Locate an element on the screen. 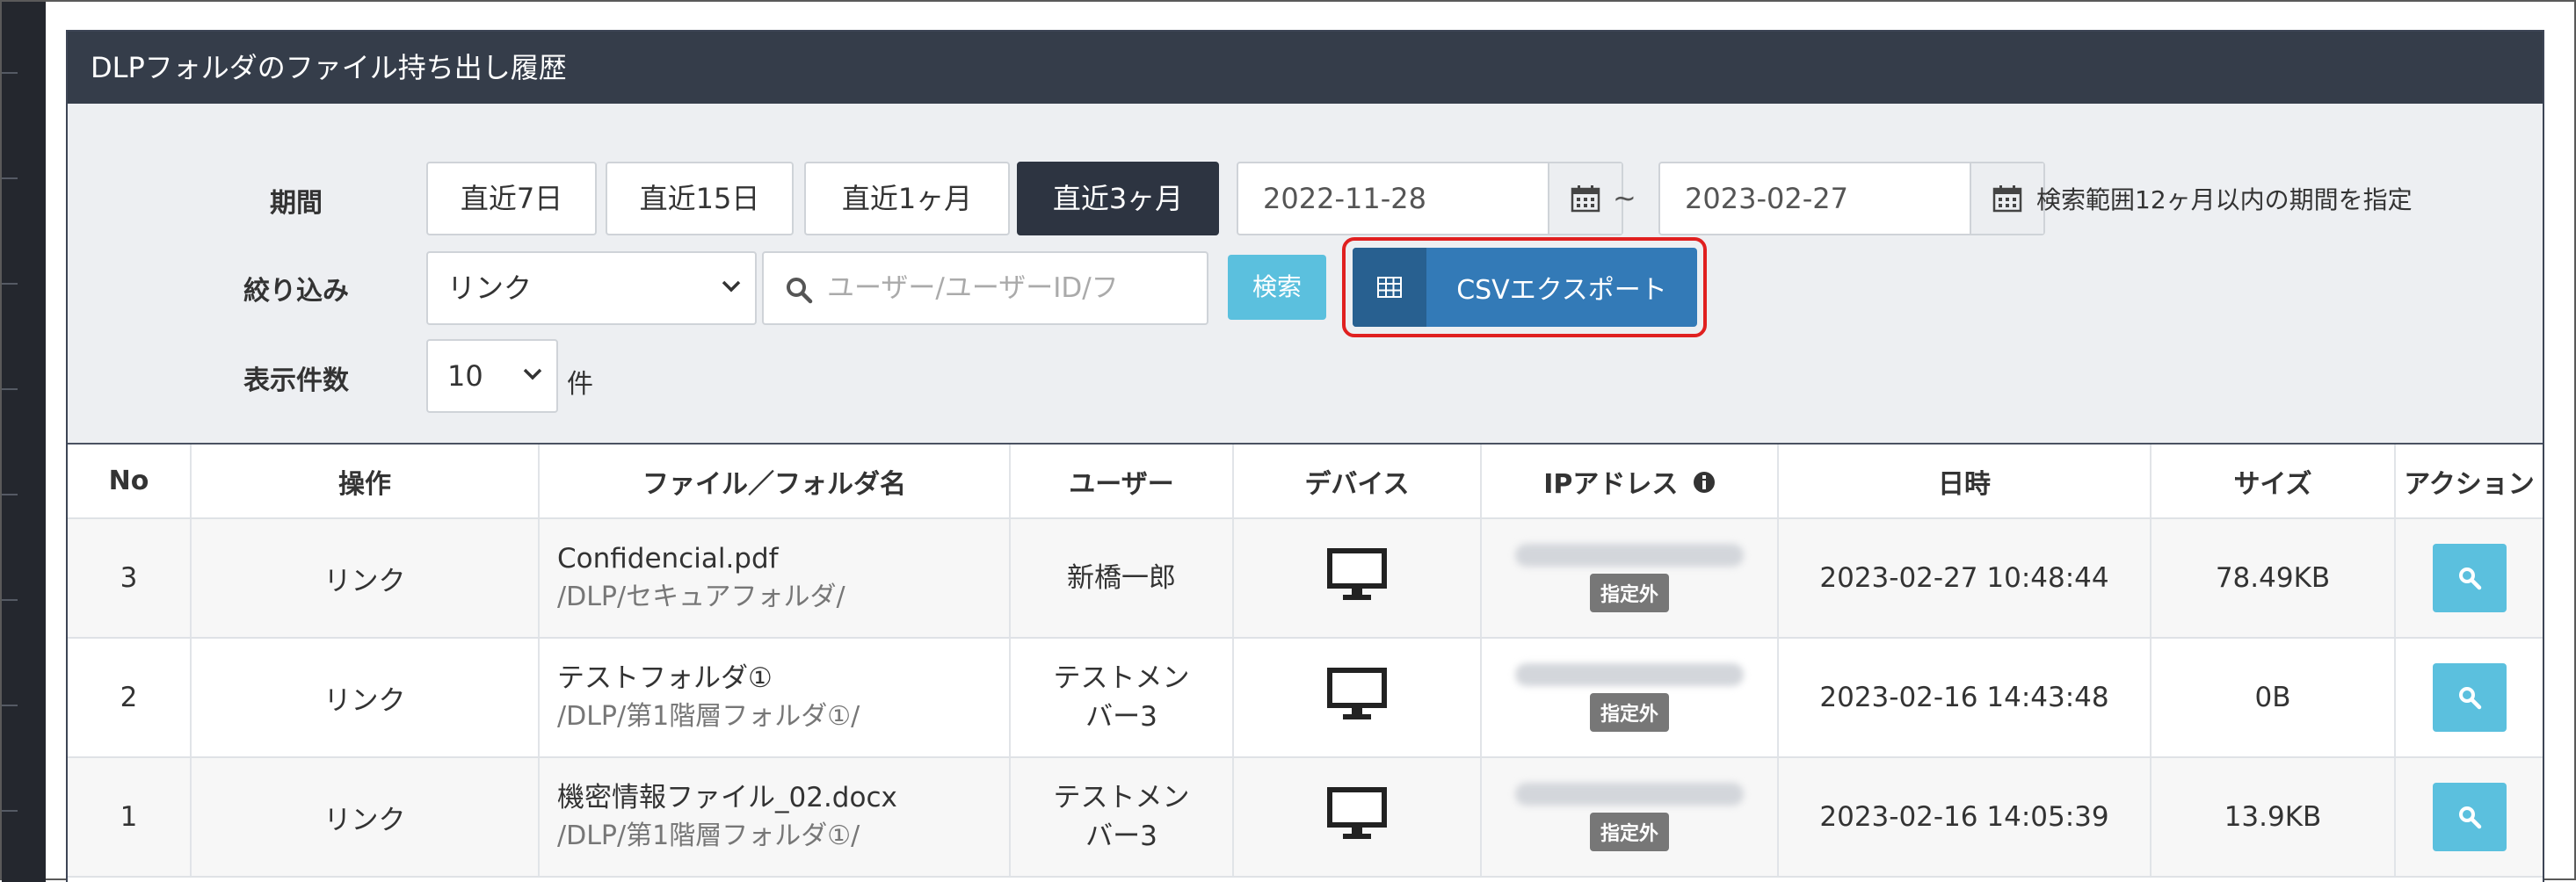 This screenshot has width=2576, height=882. period-7d-button: 直近7日 is located at coordinates (511, 198).